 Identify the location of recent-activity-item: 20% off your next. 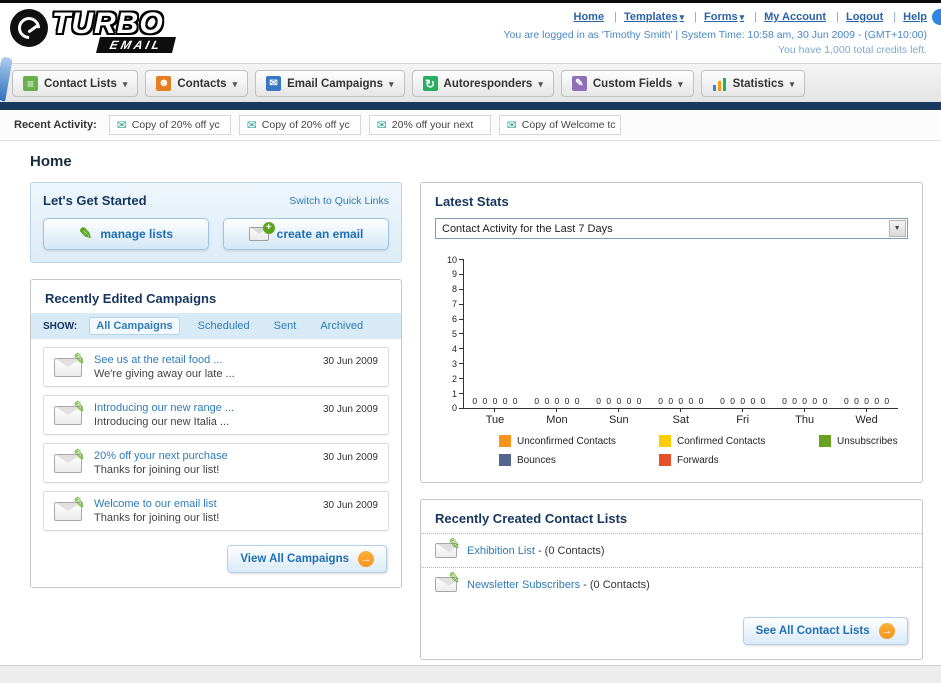
(429, 125).